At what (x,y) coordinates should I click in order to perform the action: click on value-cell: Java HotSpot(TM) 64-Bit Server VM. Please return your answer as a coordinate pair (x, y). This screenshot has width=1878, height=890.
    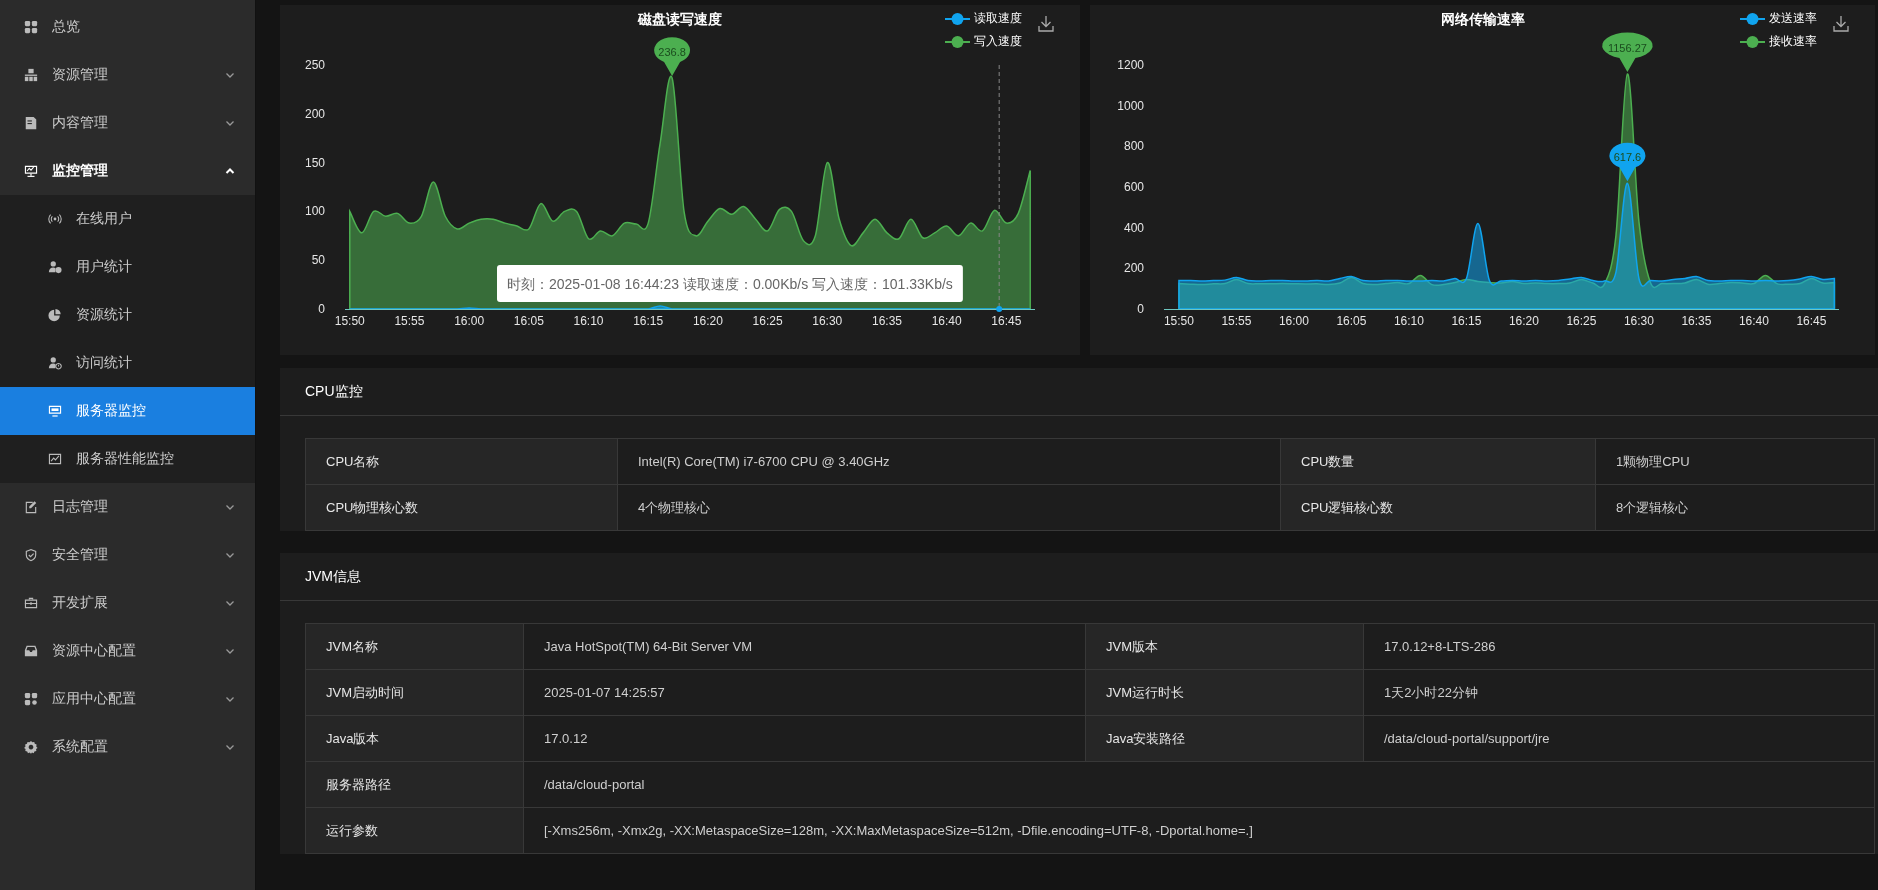
    Looking at the image, I should click on (805, 647).